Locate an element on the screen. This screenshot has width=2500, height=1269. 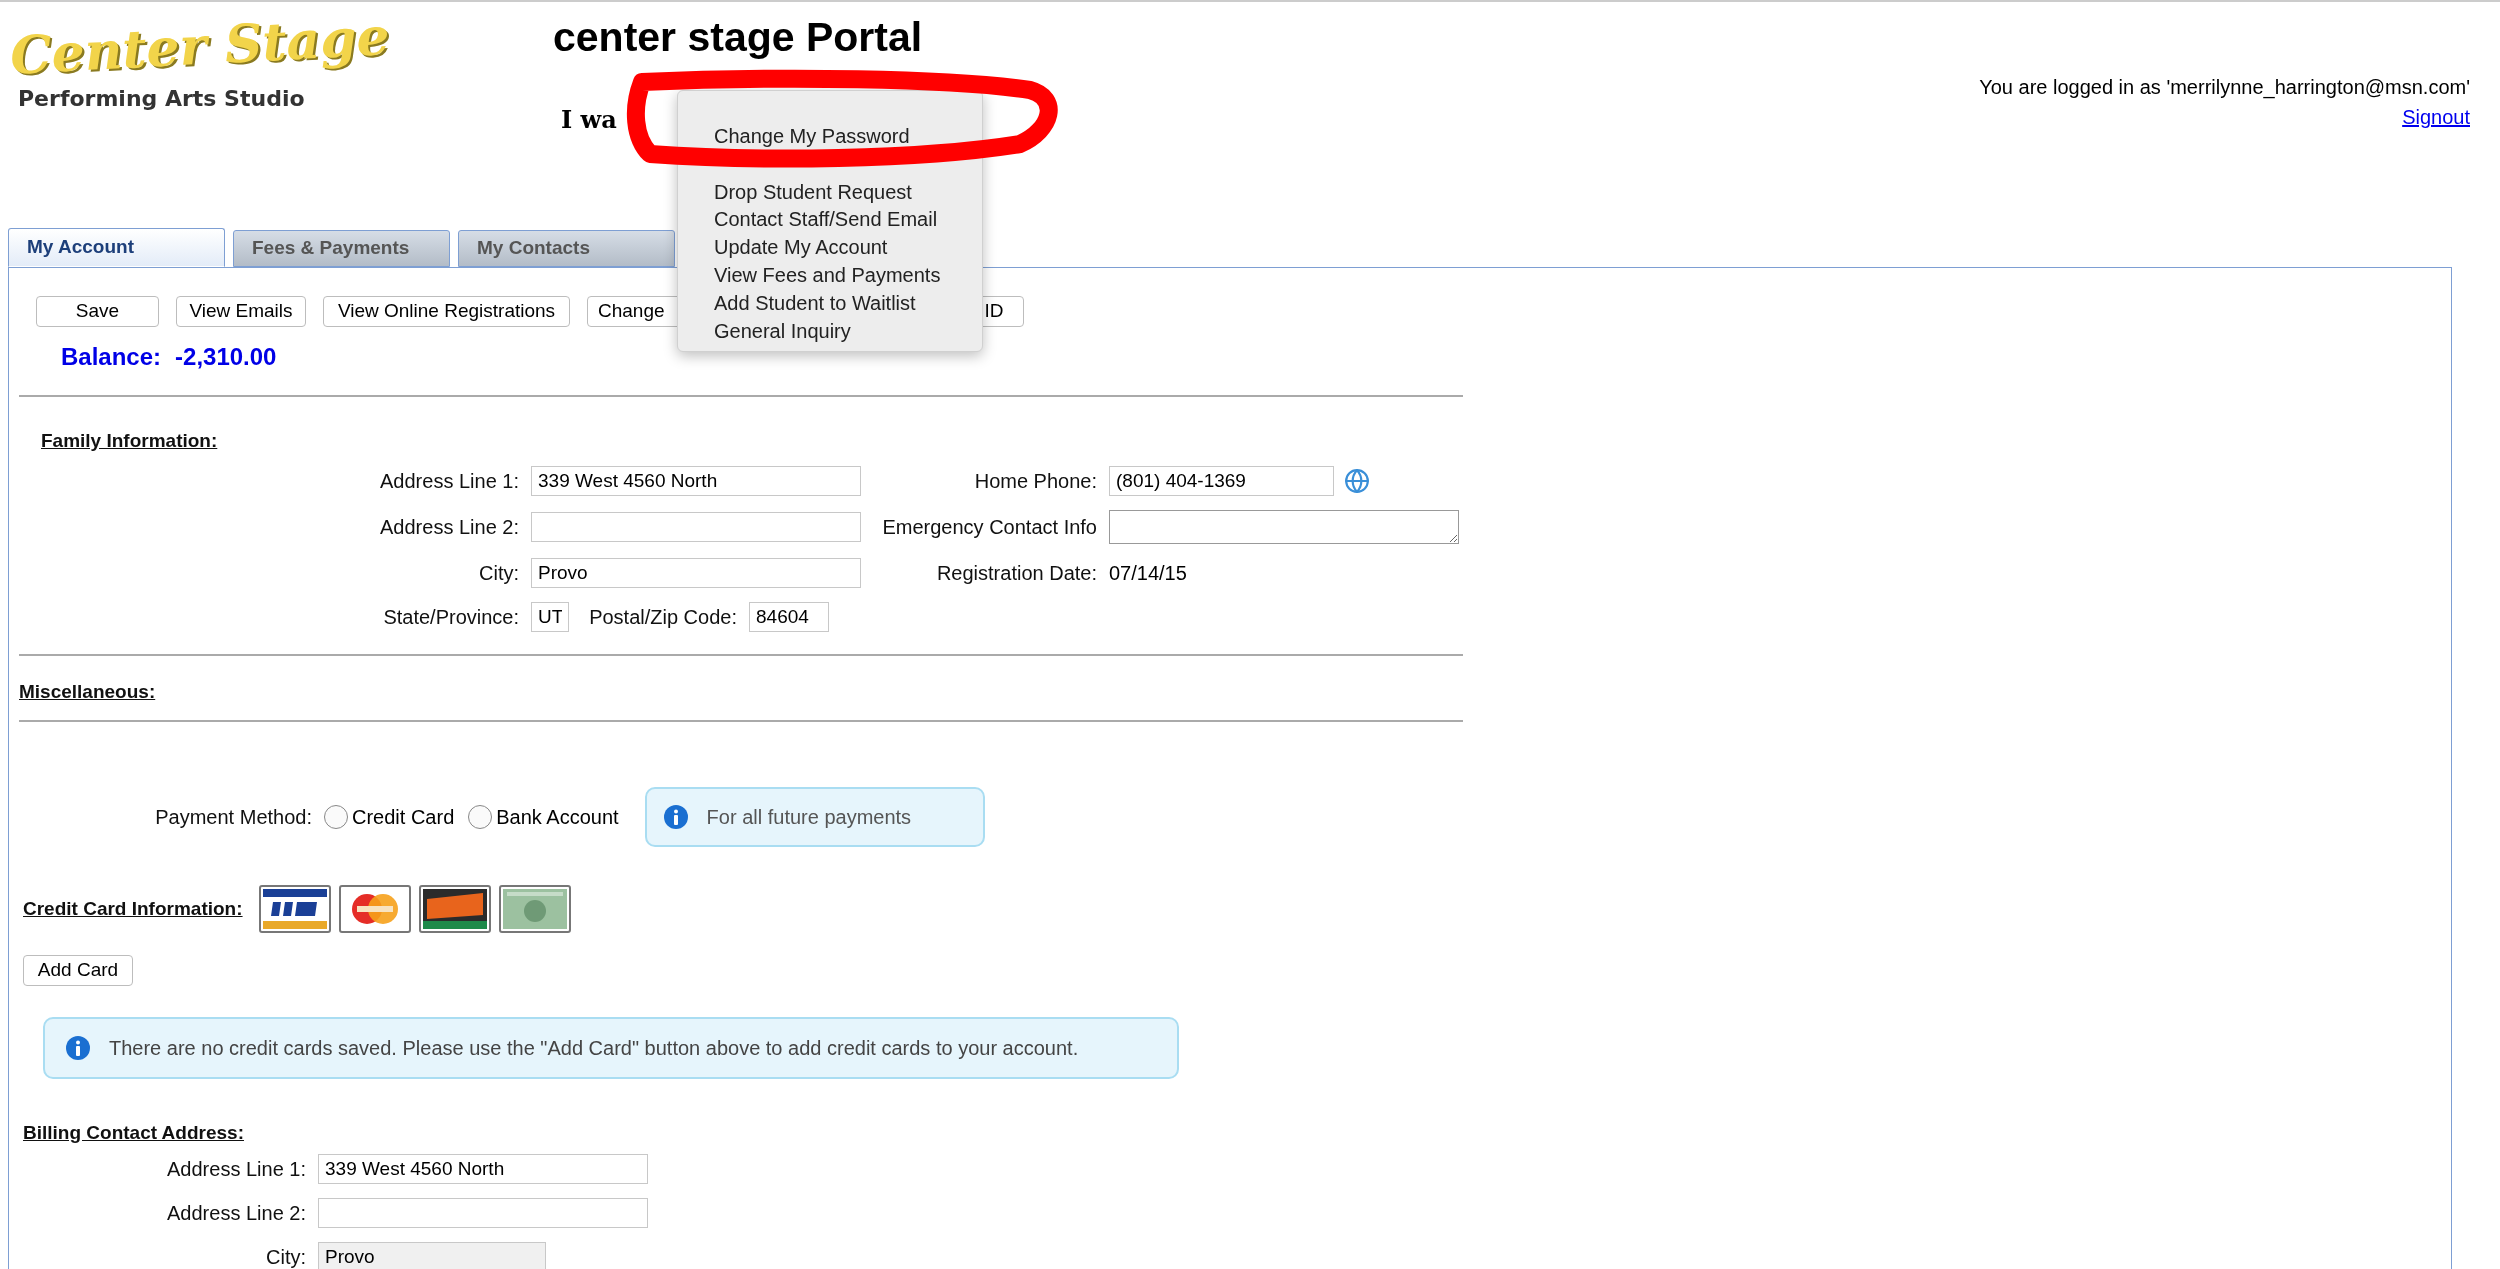
text-area is located at coordinates (1284, 526).